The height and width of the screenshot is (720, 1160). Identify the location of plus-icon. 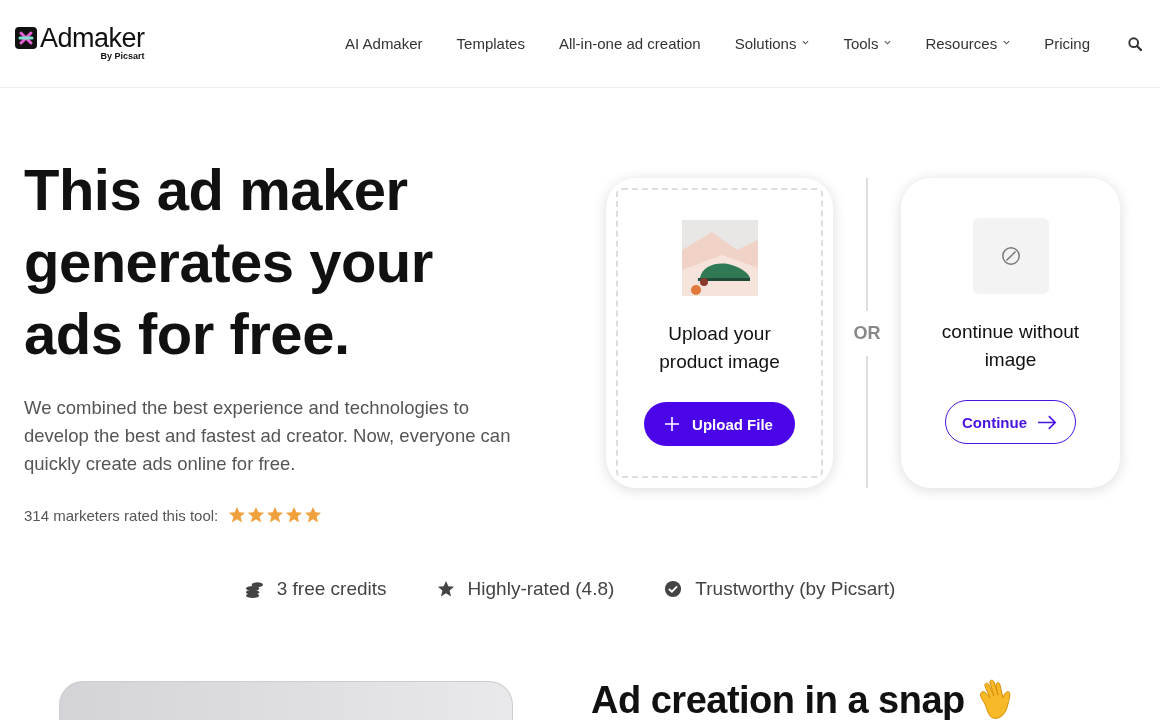
(672, 424).